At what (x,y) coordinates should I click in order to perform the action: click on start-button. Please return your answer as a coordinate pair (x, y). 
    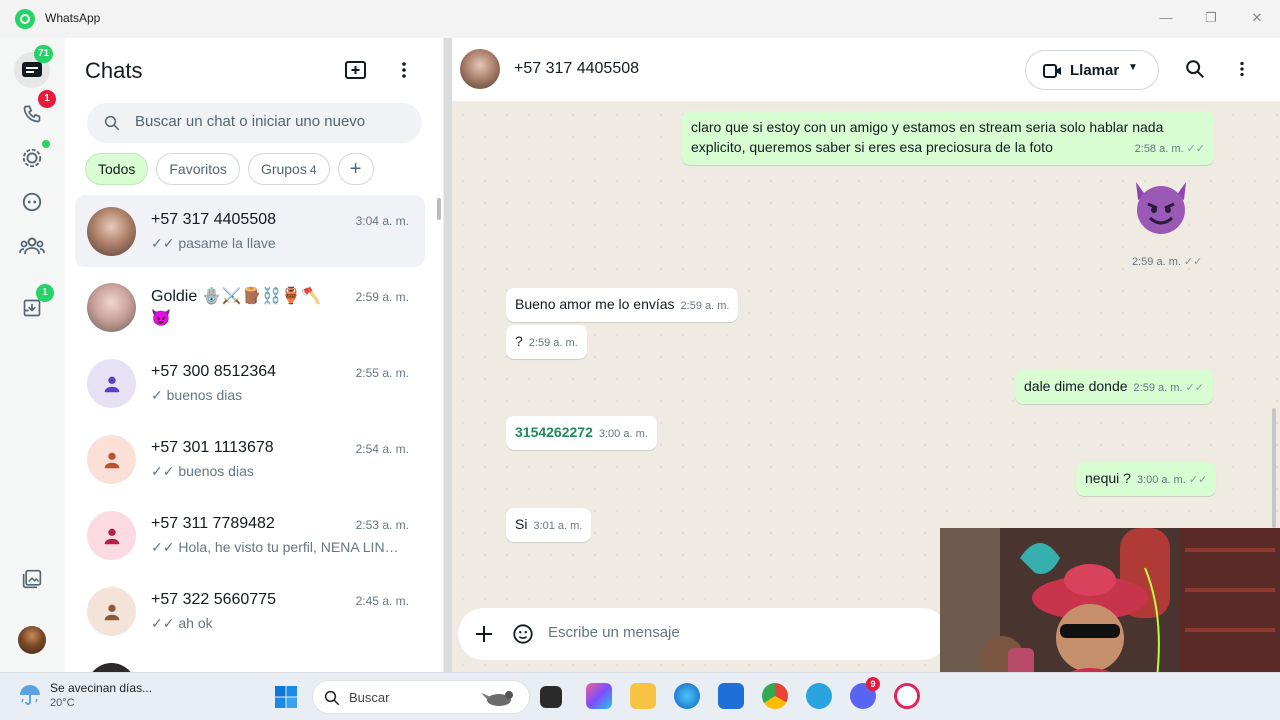
    Looking at the image, I should click on (286, 699).